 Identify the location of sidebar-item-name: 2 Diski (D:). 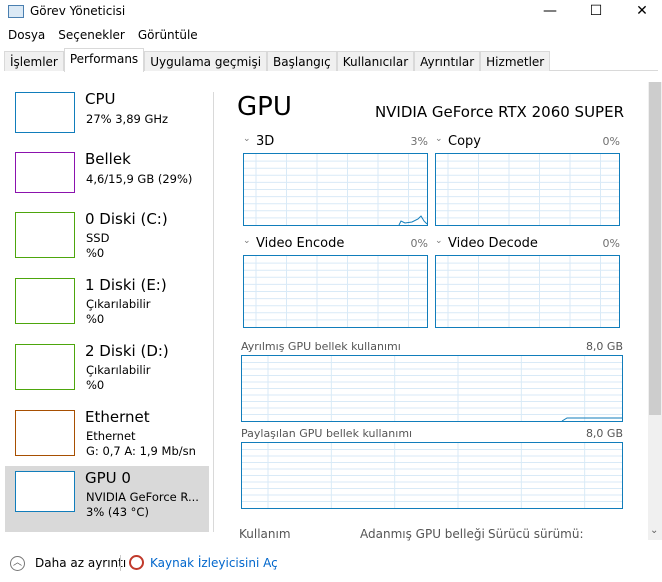
(127, 351).